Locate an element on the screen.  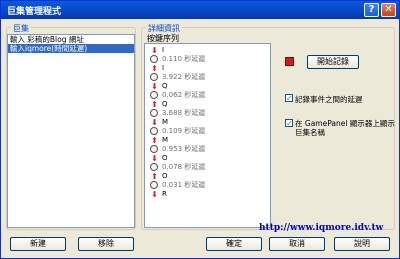
sequence-row: 0.031 秒延遲 is located at coordinates (207, 185).